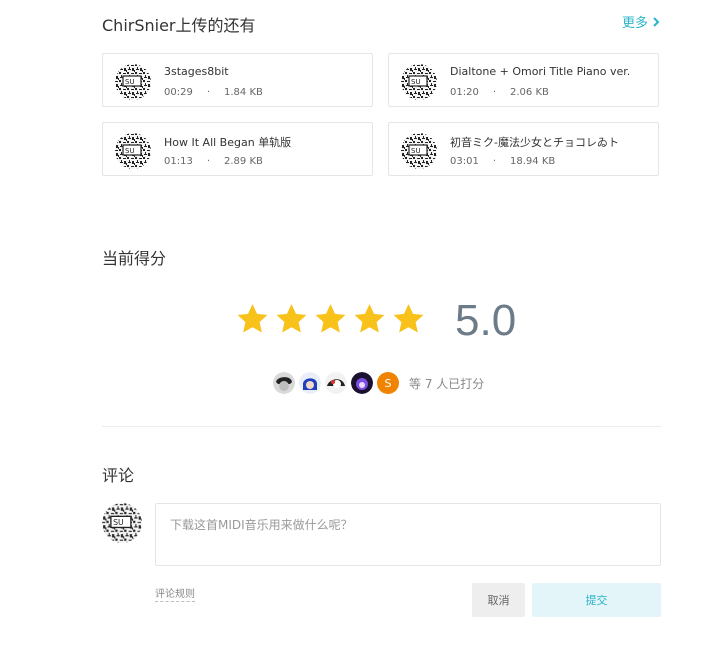  Describe the element at coordinates (502, 161) in the screenshot. I see `upload-meta: 03:01 · 18.94 KB` at that location.